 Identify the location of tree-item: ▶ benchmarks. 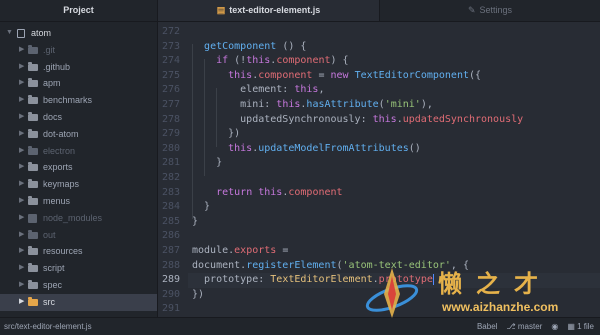
(78, 100).